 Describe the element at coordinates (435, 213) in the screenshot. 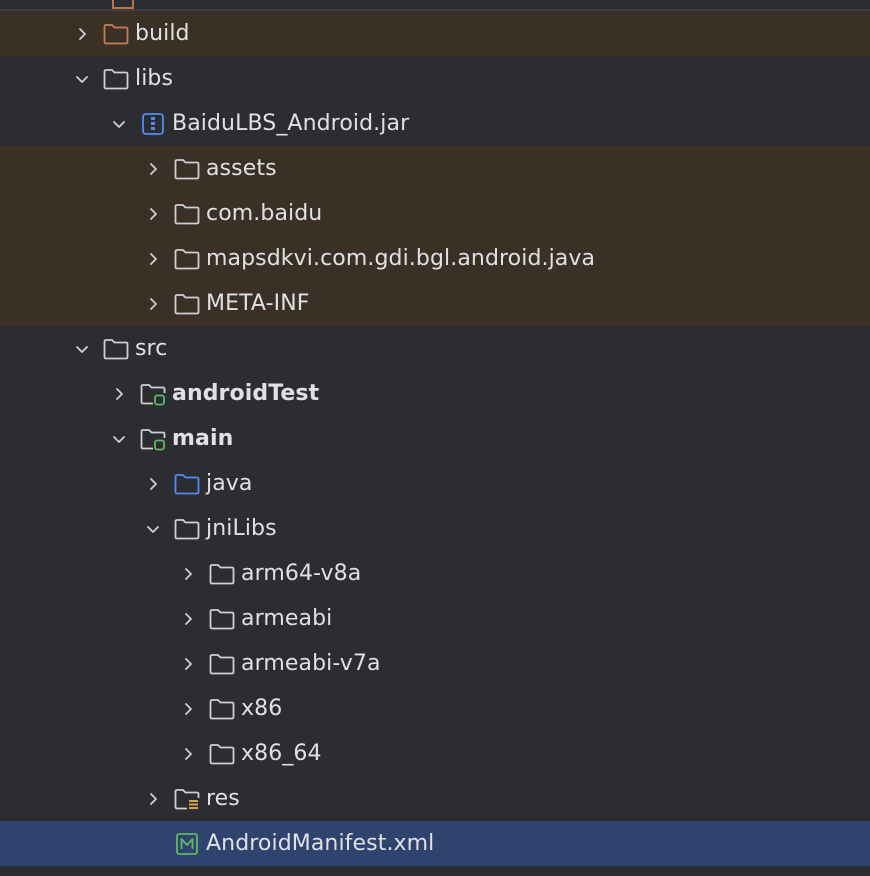

I see `tree-row-com-baidu: com.baidu` at that location.